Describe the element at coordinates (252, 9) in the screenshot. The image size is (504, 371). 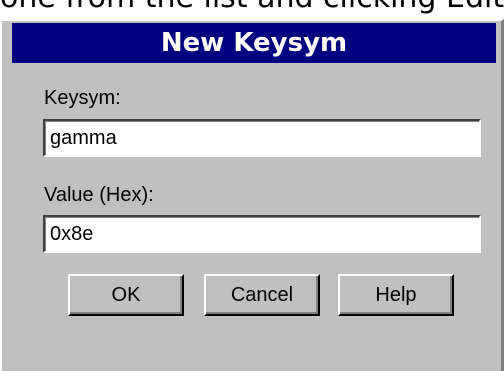
I see `background-document-text: one from the list and clicking Edit or` at that location.